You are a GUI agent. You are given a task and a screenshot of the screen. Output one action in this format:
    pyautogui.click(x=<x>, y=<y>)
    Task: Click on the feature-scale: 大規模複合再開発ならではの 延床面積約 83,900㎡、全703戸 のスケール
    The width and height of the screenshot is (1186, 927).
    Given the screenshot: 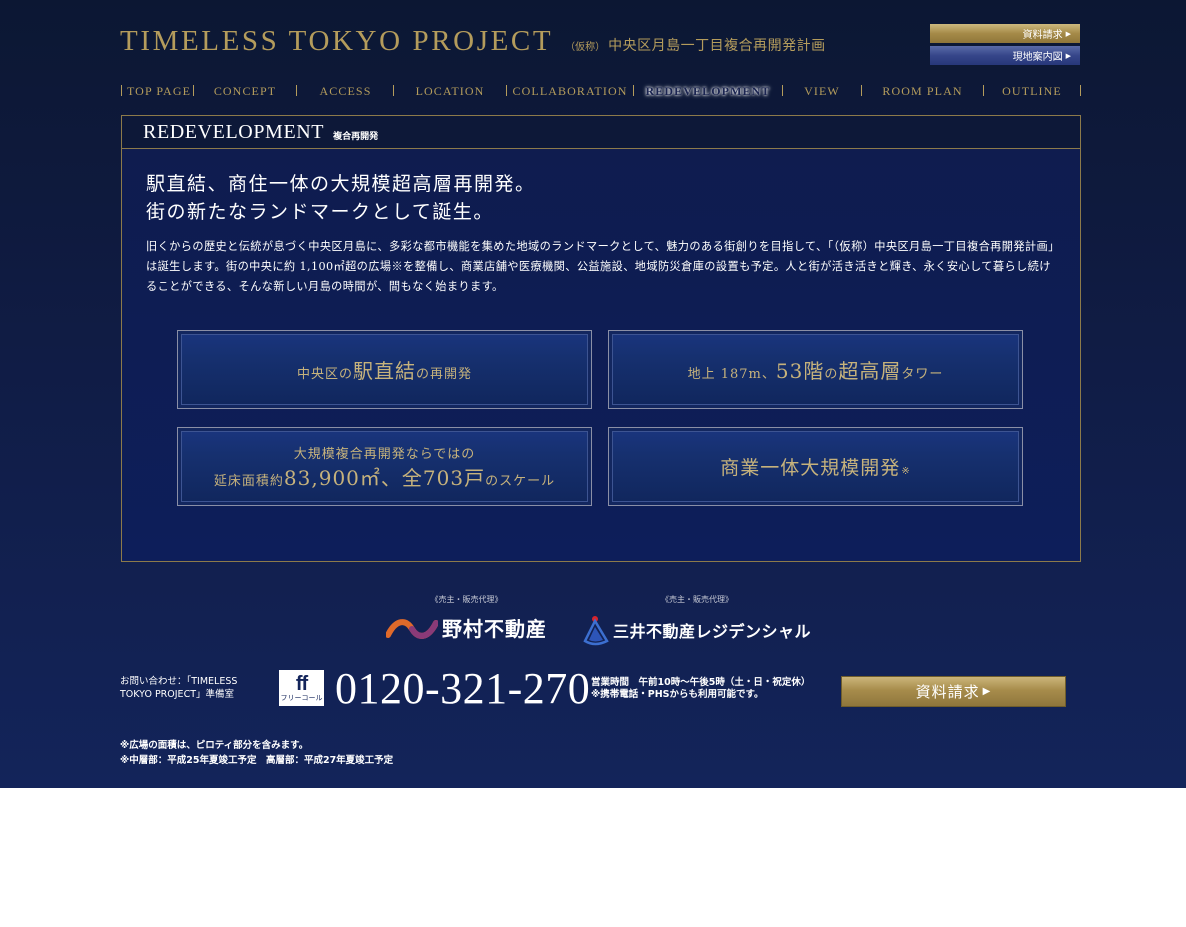 What is the action you would take?
    pyautogui.click(x=384, y=466)
    